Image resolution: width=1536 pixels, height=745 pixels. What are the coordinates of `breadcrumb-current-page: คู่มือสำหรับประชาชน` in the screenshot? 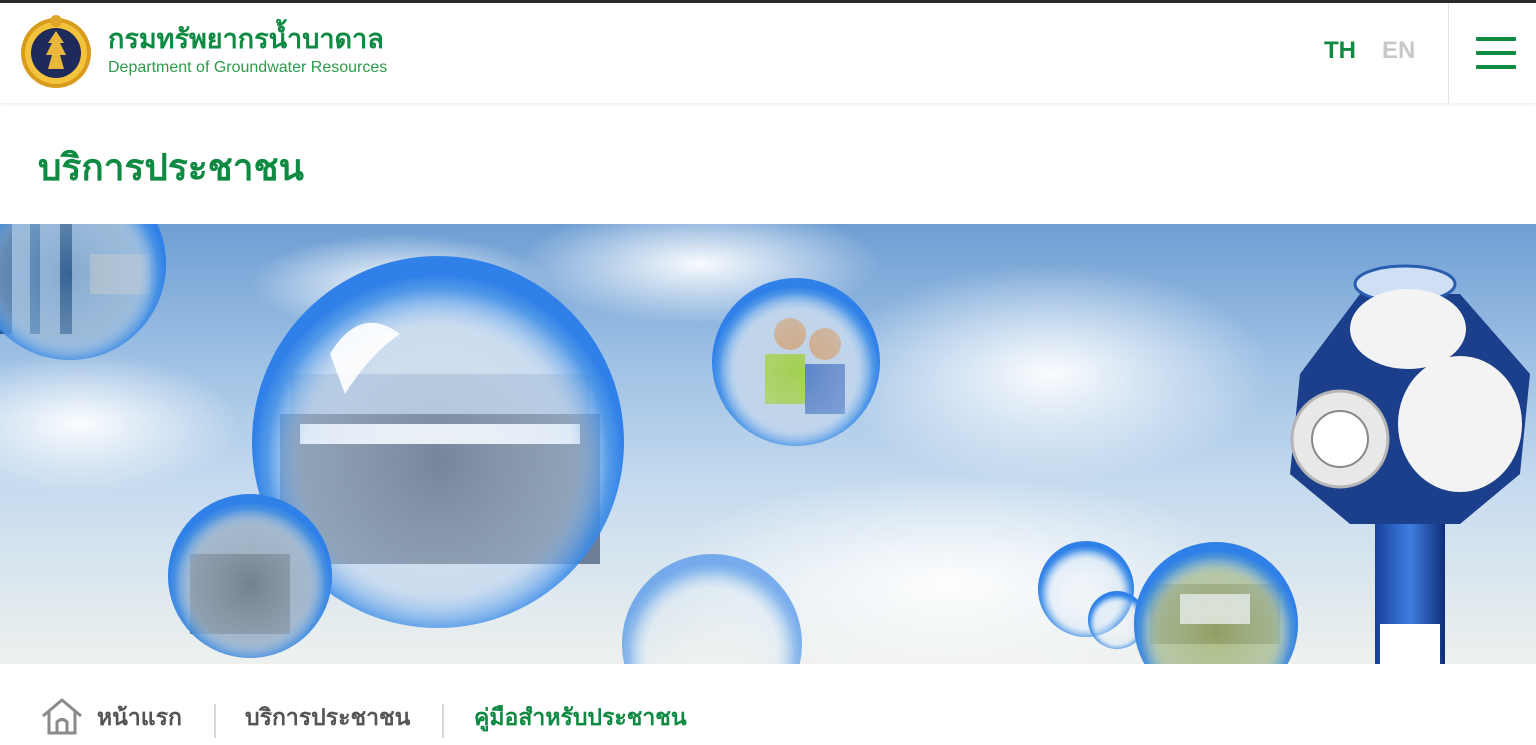 It's located at (580, 718).